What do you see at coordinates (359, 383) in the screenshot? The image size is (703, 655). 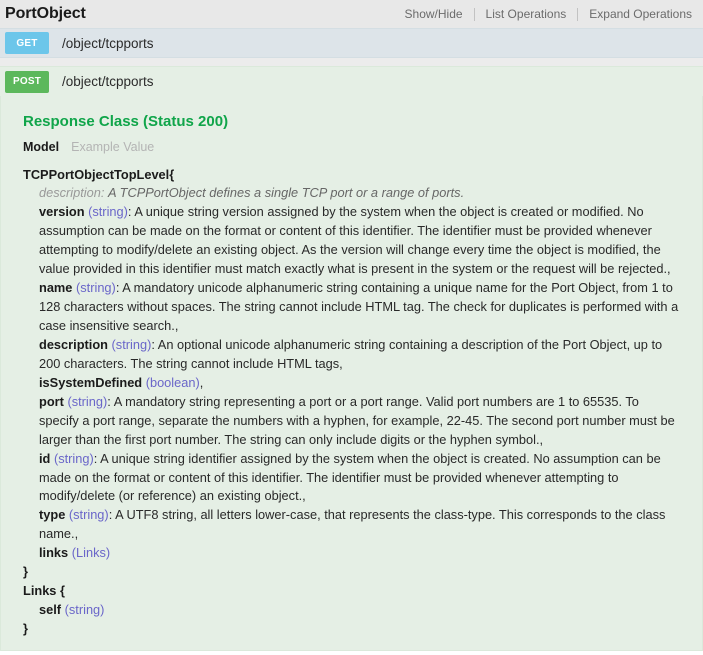 I see `model-property-issystemdefined: isSystemDefined (boolean),` at bounding box center [359, 383].